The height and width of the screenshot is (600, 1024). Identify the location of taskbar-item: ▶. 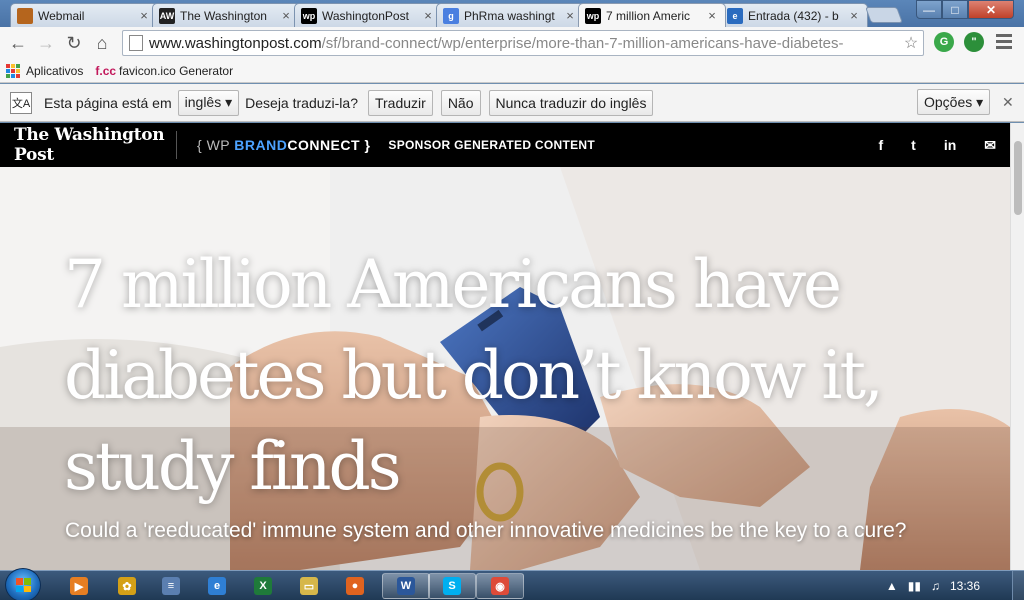
(79, 586).